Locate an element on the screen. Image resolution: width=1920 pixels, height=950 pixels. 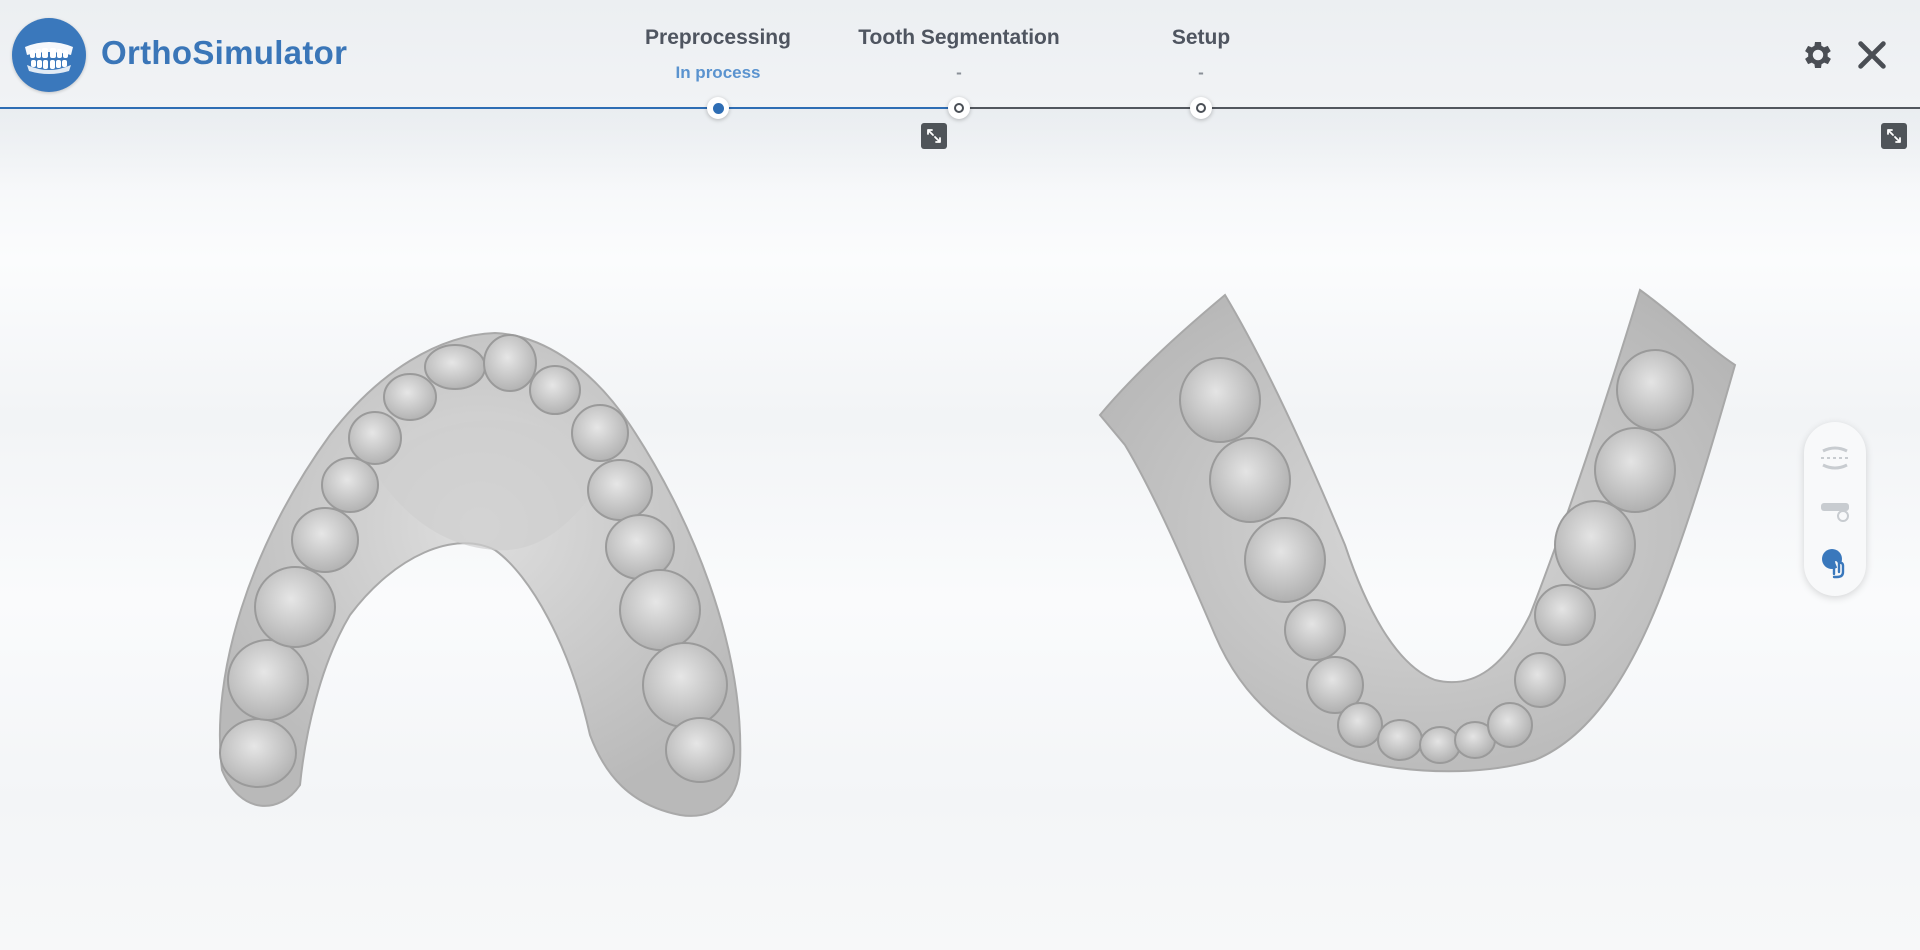
close-icon is located at coordinates (1872, 55).